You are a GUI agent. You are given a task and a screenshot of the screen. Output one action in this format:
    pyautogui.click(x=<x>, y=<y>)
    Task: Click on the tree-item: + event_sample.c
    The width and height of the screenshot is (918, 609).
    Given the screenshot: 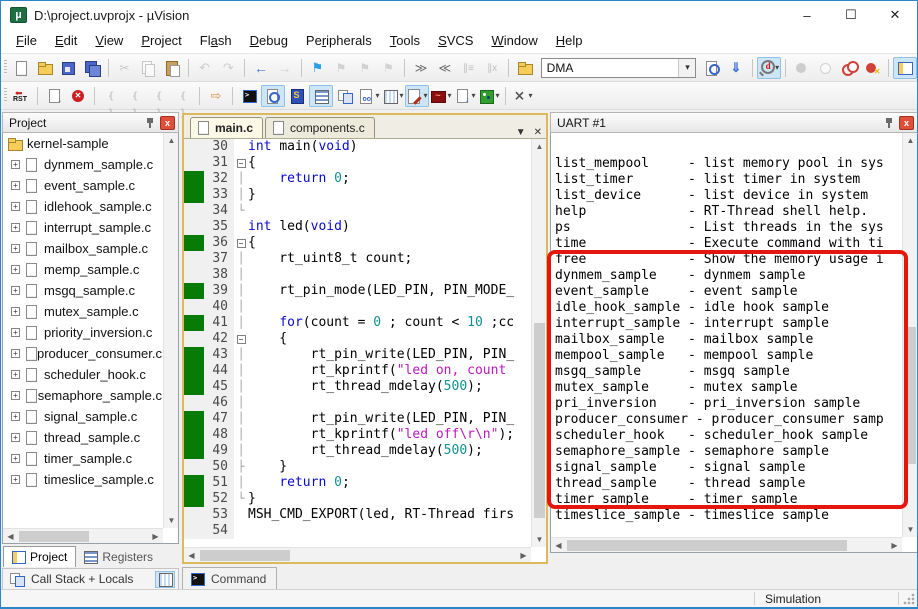 What is the action you would take?
    pyautogui.click(x=82, y=185)
    